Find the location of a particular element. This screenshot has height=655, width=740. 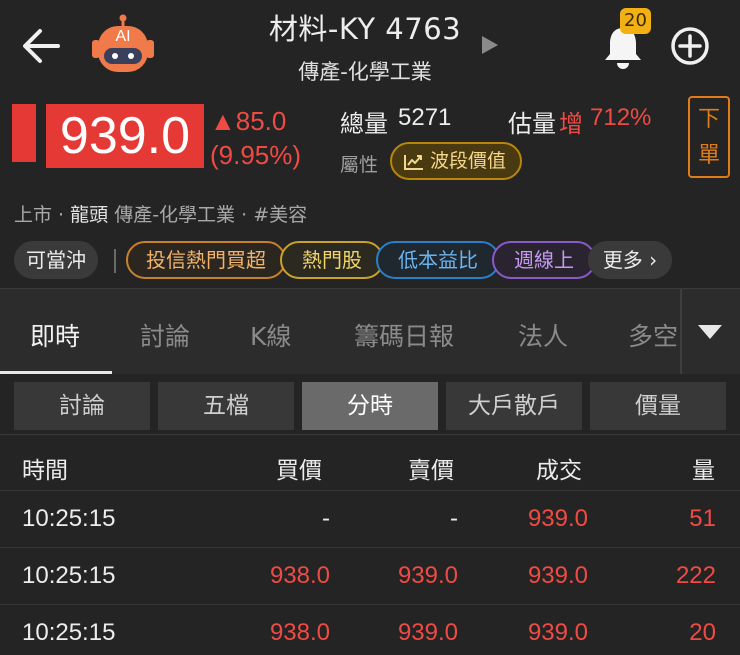

tabs-divider is located at coordinates (681, 332).